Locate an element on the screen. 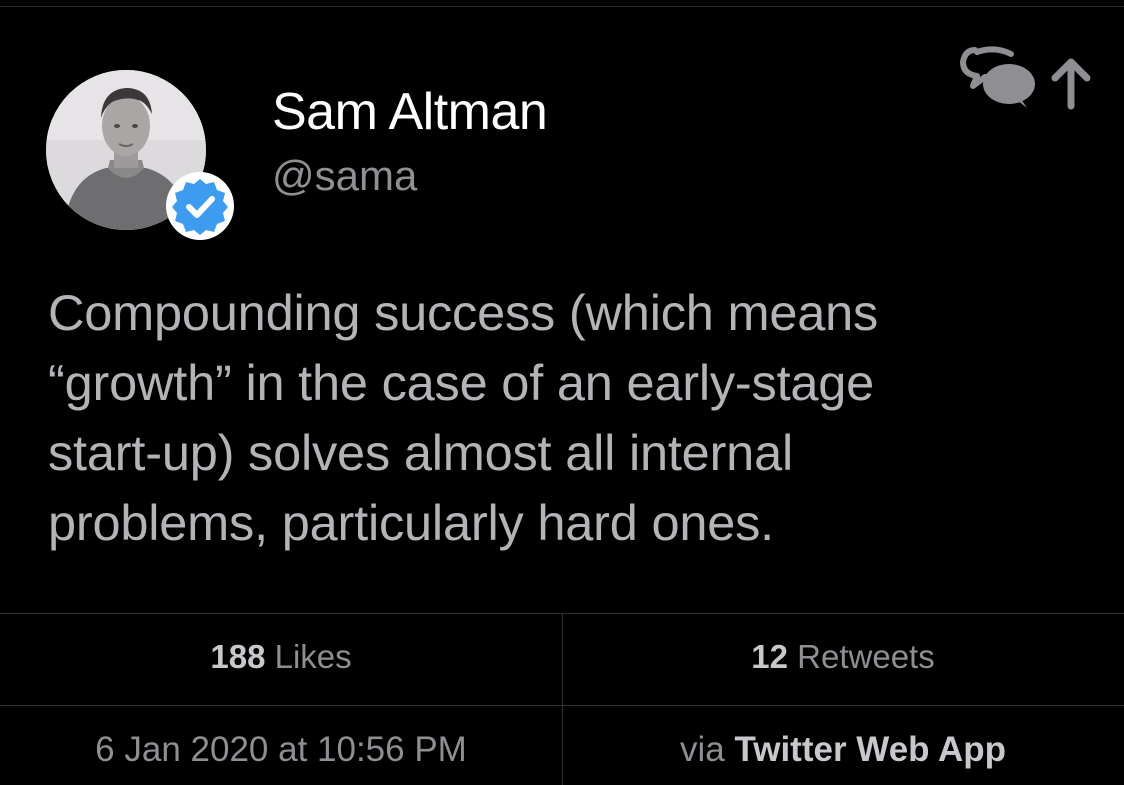 This screenshot has height=785, width=1124. likes-label: Likes is located at coordinates (313, 656).